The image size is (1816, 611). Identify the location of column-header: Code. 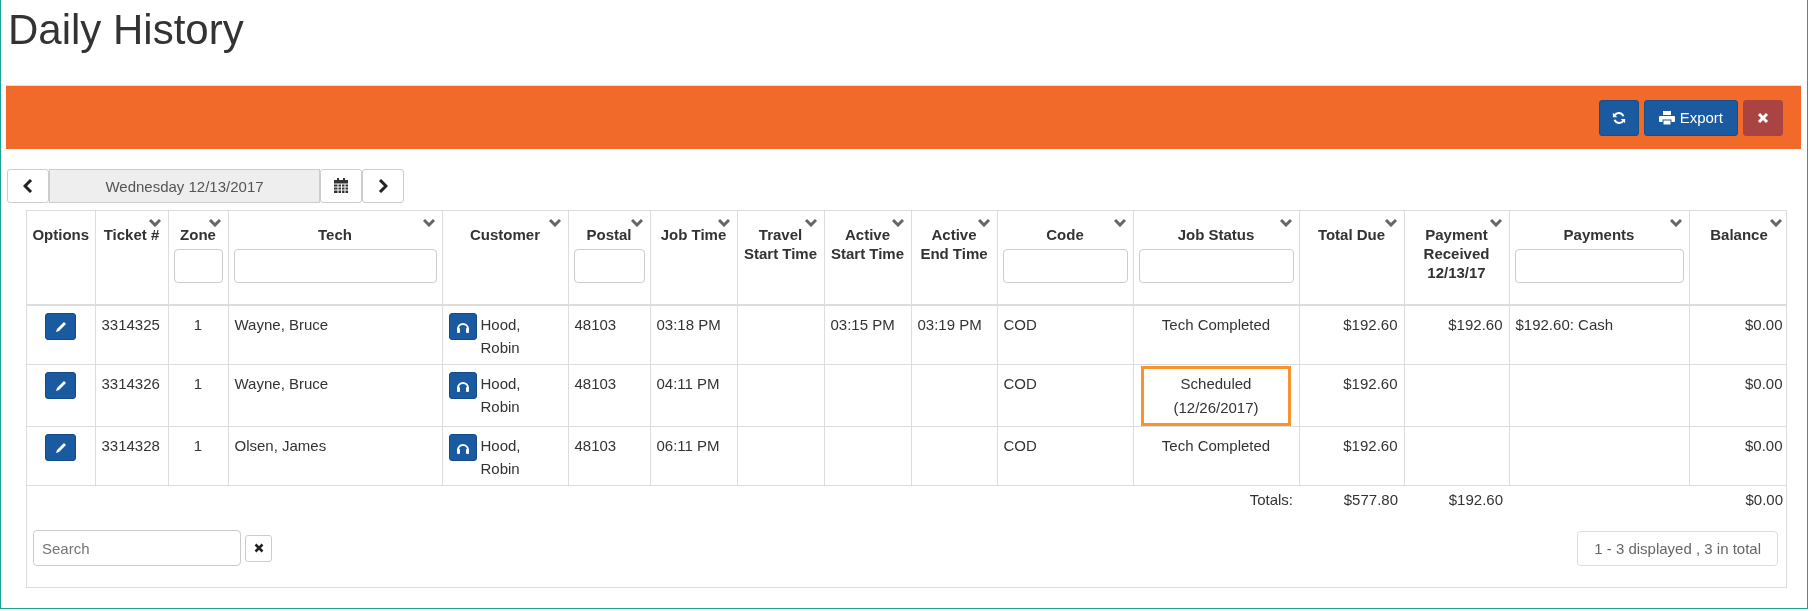
(1065, 234).